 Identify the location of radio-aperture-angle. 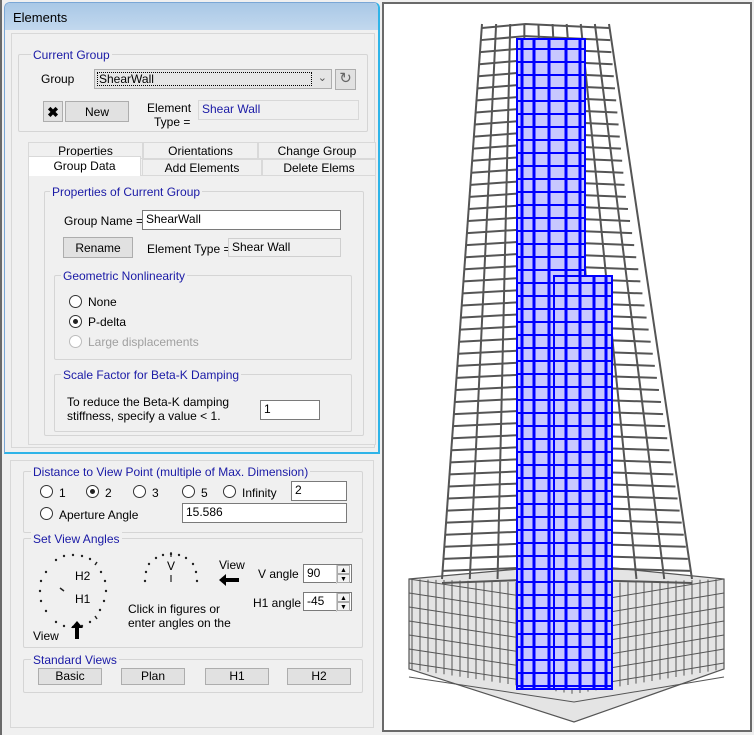
(46, 513).